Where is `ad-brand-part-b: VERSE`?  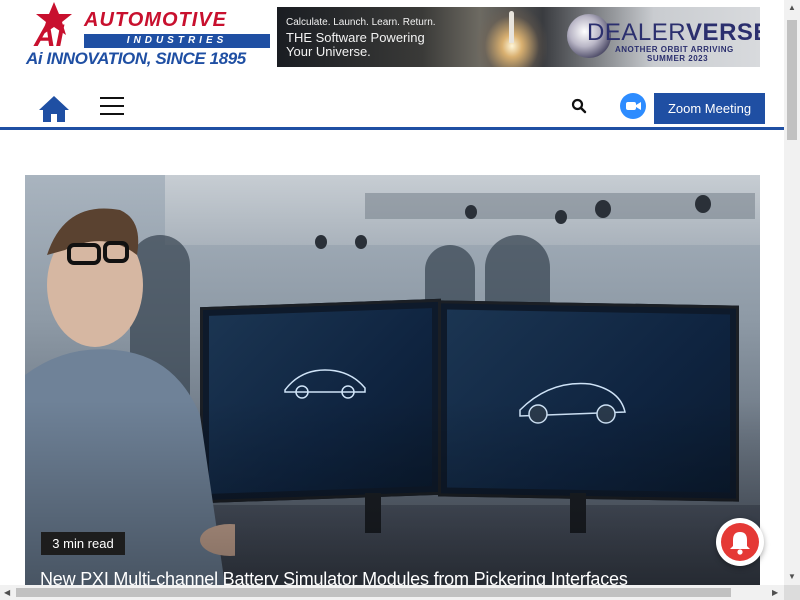
ad-brand-part-b: VERSE is located at coordinates (723, 32).